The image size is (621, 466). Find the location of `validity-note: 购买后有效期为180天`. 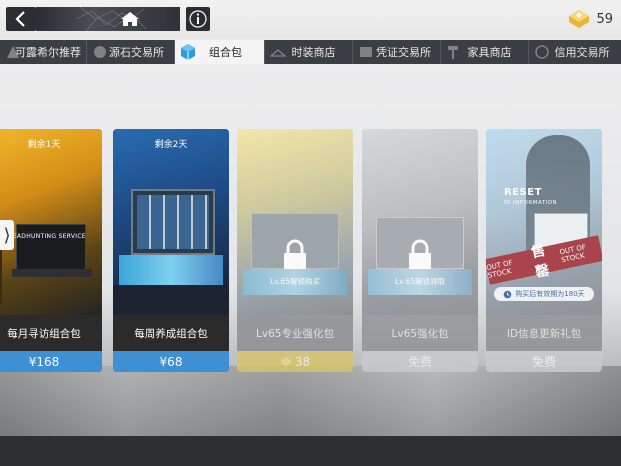

validity-note: 购买后有效期为180天 is located at coordinates (544, 294).